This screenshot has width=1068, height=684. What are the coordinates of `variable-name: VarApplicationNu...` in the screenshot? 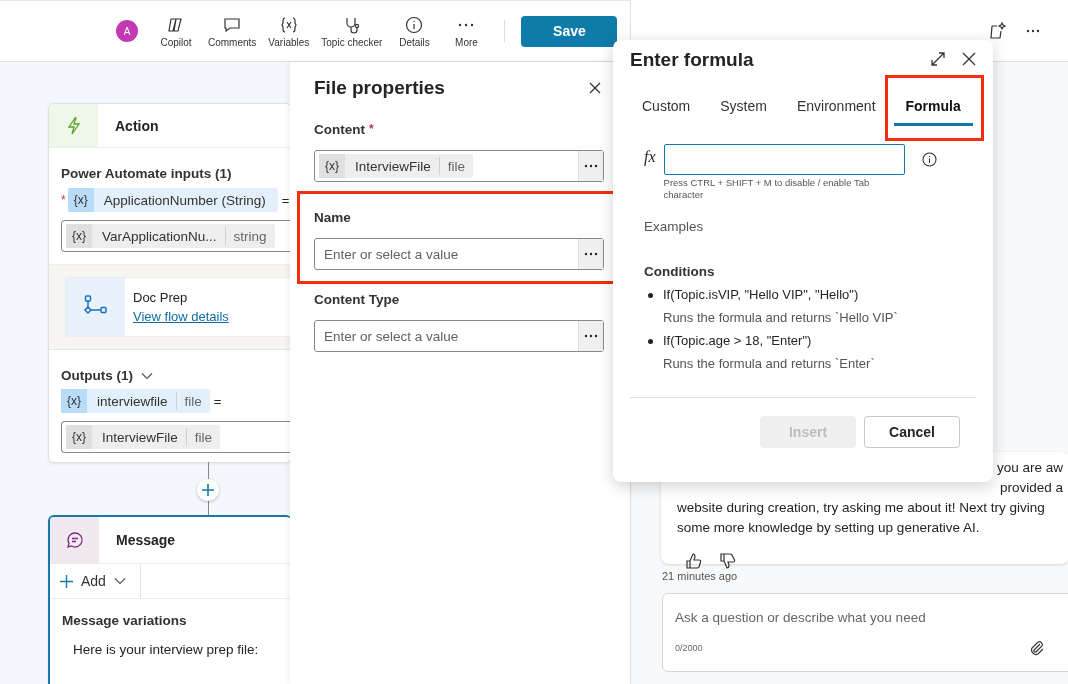 It's located at (159, 236).